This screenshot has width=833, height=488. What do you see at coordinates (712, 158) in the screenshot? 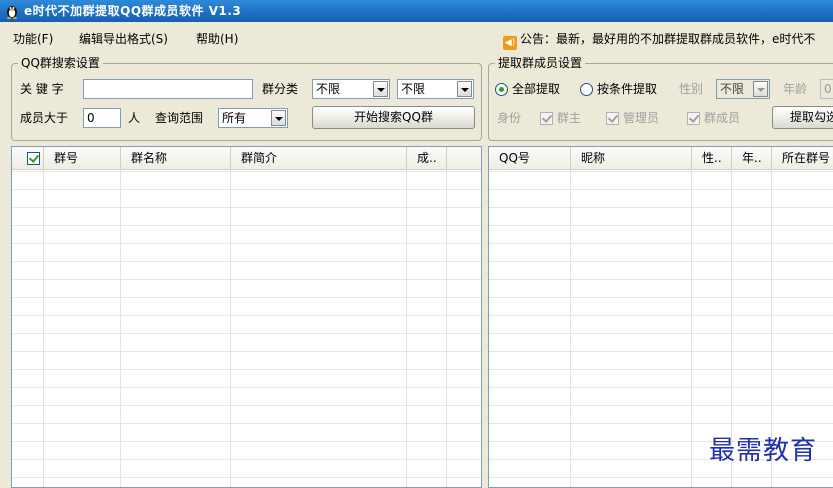
I see `column-gender: 性..` at bounding box center [712, 158].